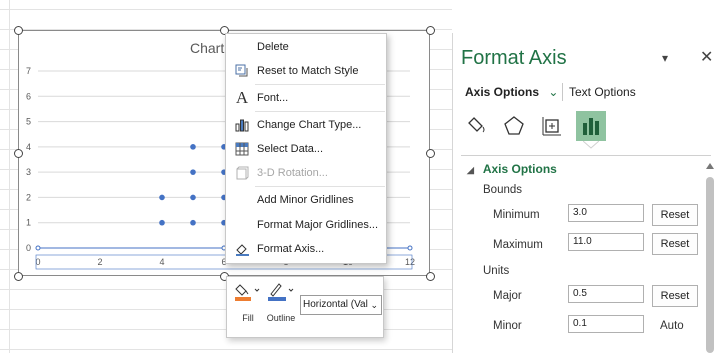 This screenshot has height=353, width=726. Describe the element at coordinates (242, 173) in the screenshot. I see `rotation-3d-icon` at that location.